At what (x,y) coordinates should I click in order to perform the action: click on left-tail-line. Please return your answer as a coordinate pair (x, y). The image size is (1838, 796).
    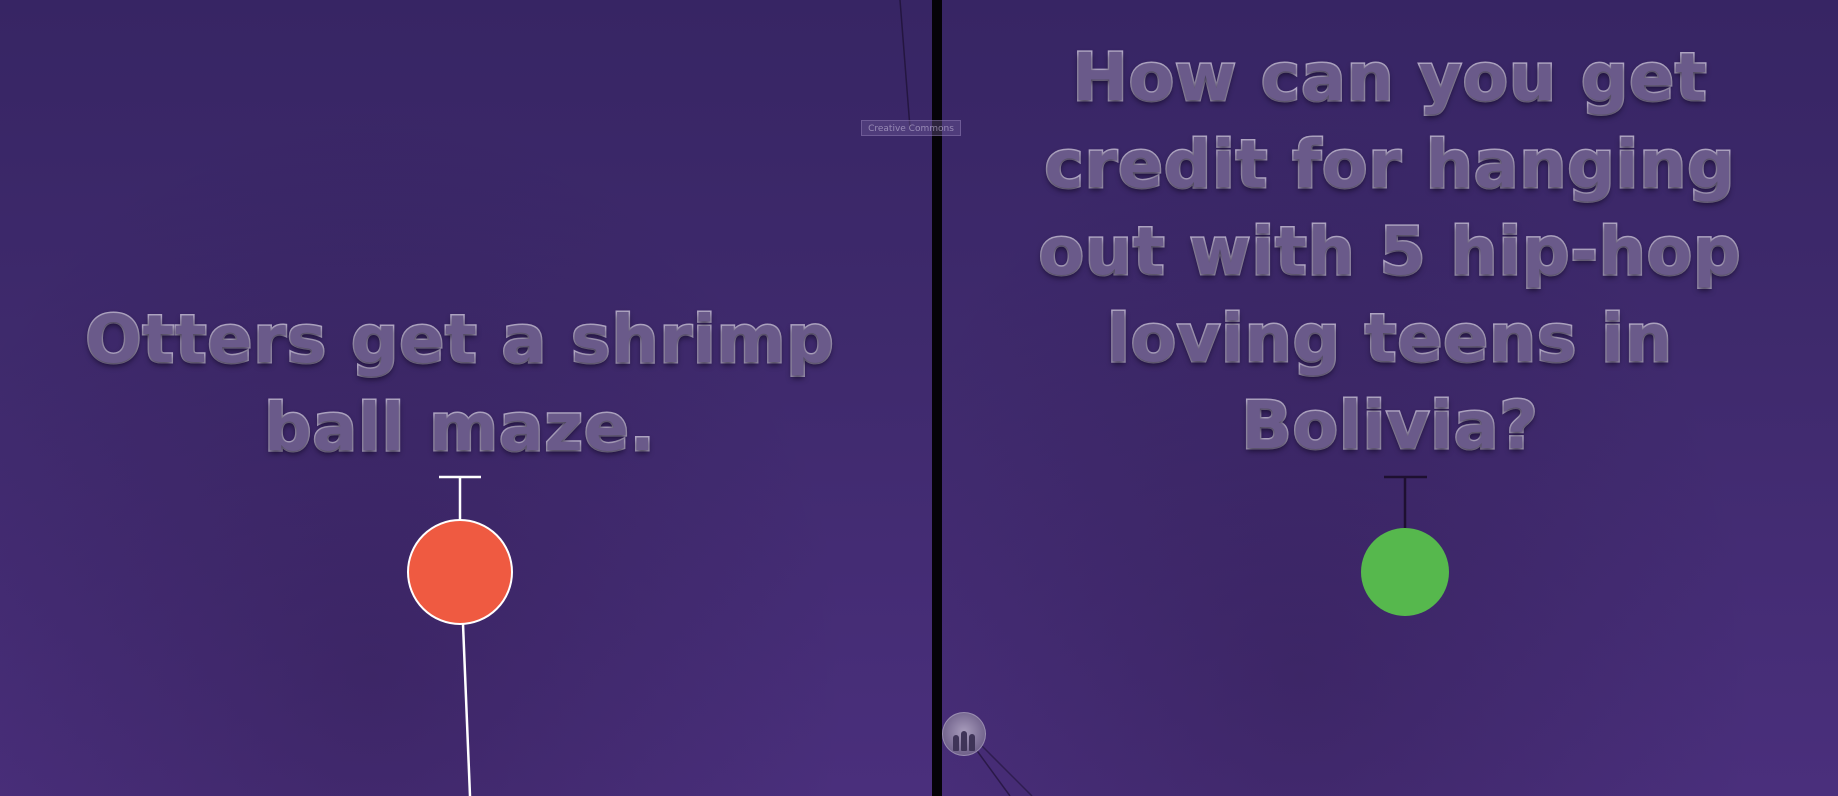
    Looking at the image, I should click on (466, 709).